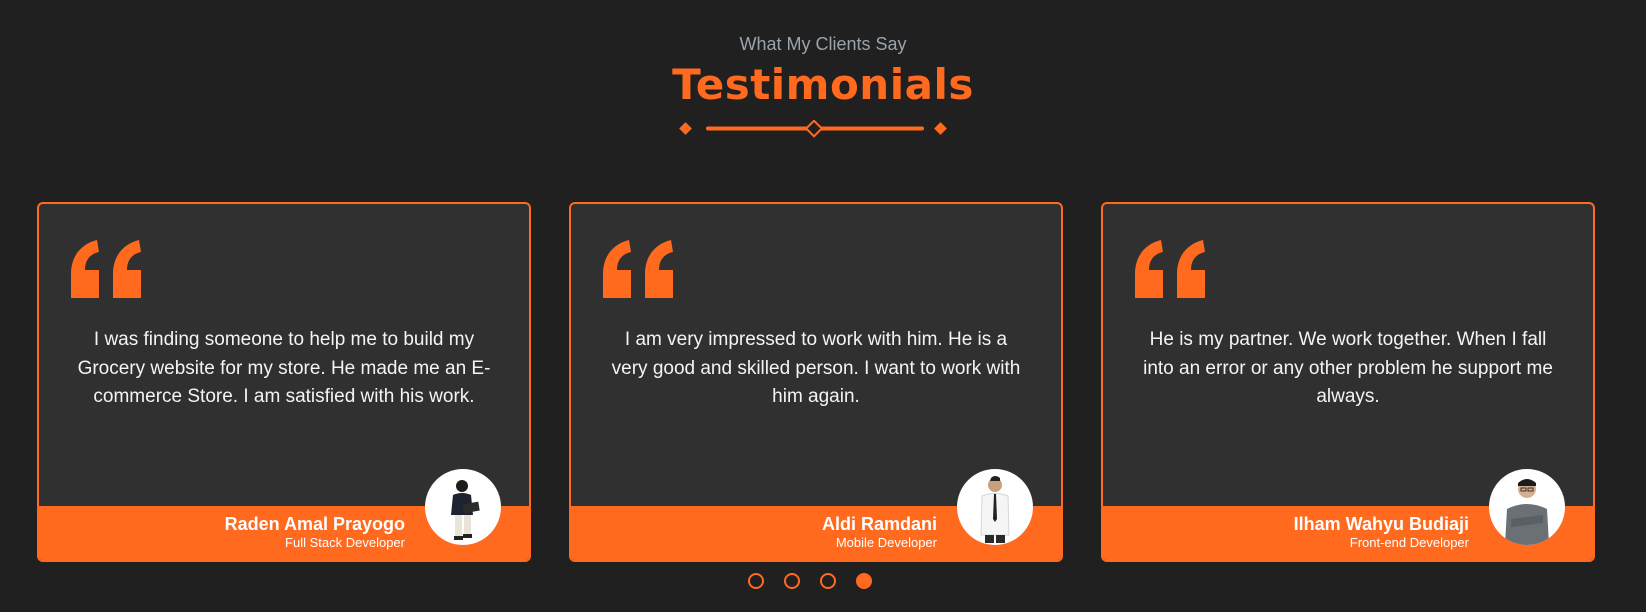  I want to click on client-name: Ilham Wahyu Budiaji, so click(1381, 524).